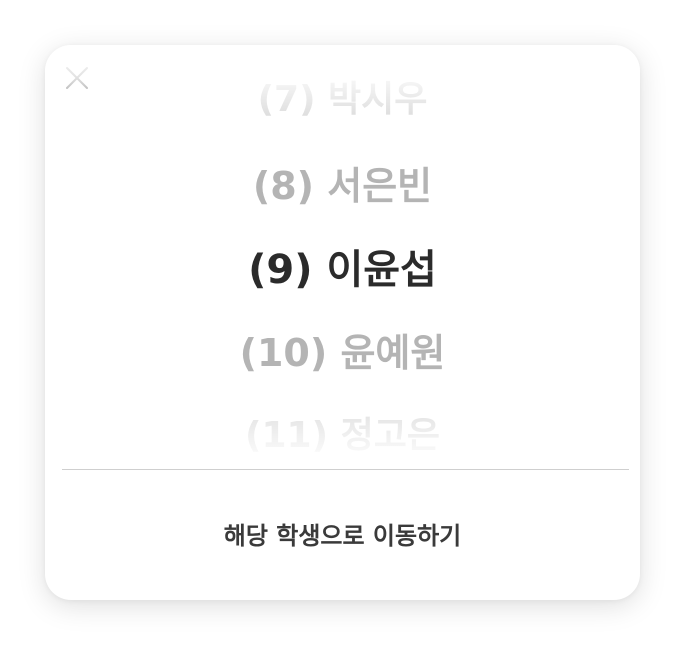 The height and width of the screenshot is (645, 685). Describe the element at coordinates (342, 100) in the screenshot. I see `picker-item: (7) 박시우` at that location.